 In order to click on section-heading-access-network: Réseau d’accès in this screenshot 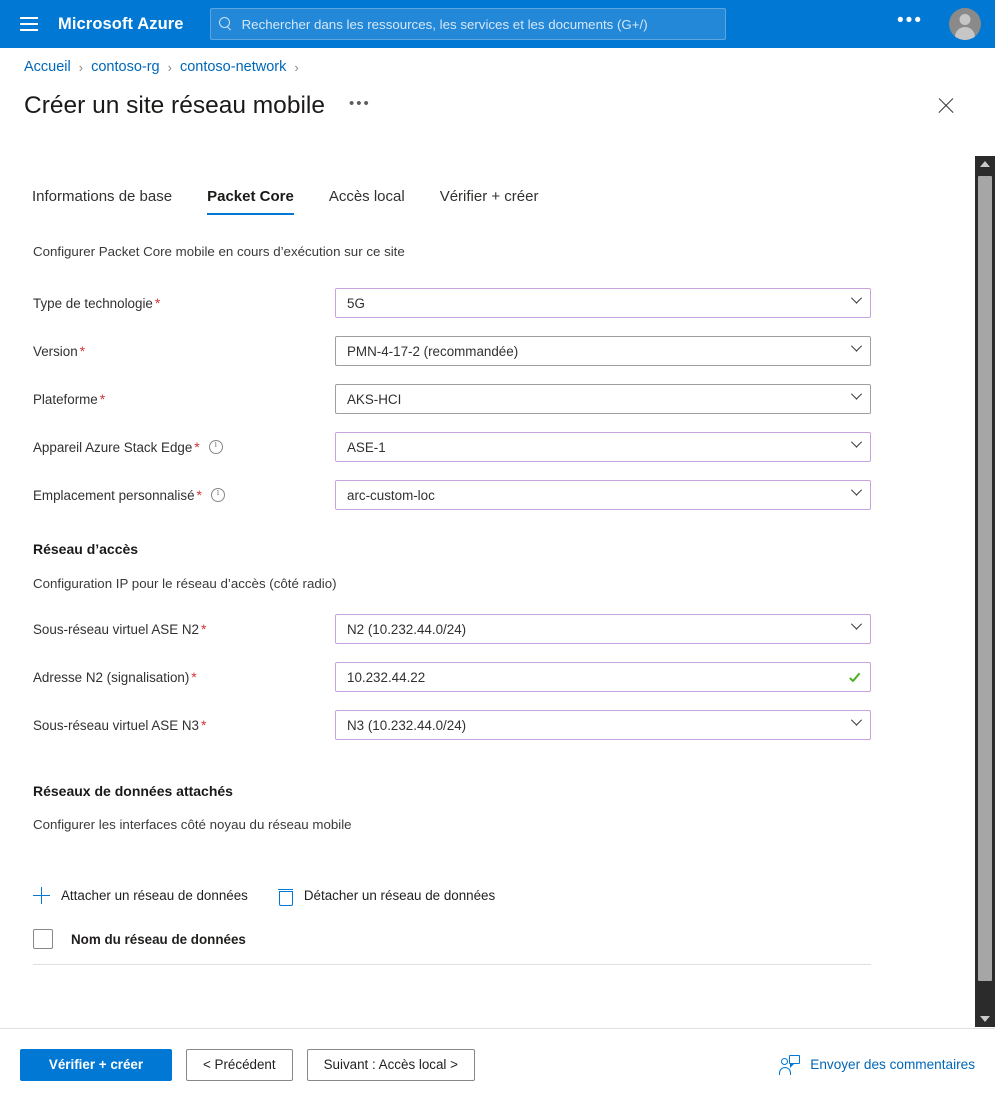, I will do `click(86, 549)`.